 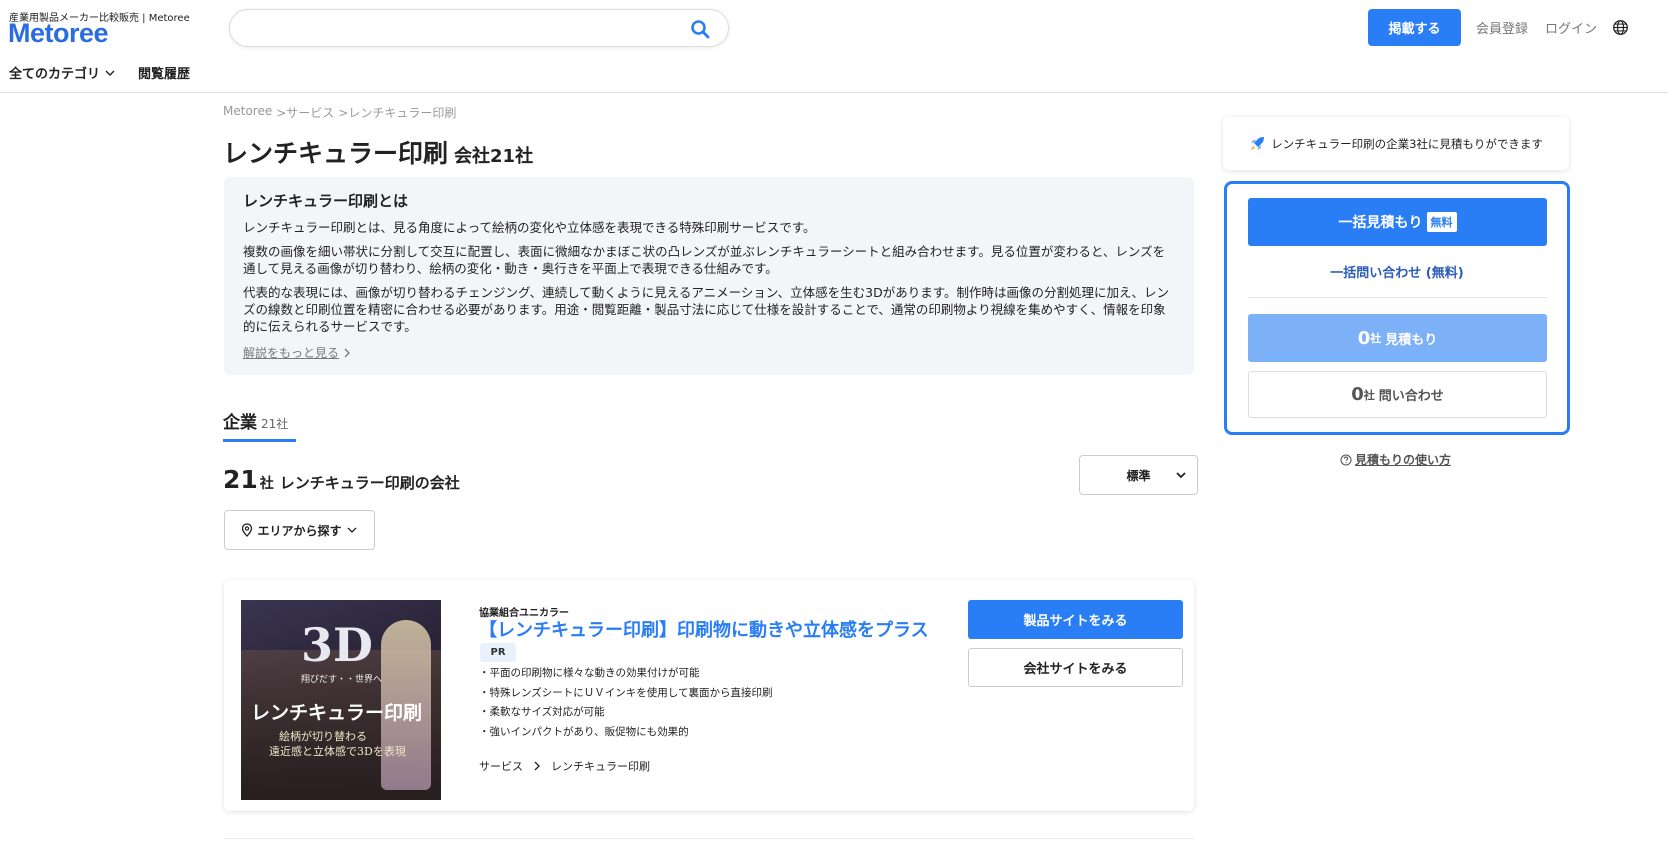 I want to click on breadcrumb: Metoree >サービス >レンチキュラー印刷, so click(x=339, y=112).